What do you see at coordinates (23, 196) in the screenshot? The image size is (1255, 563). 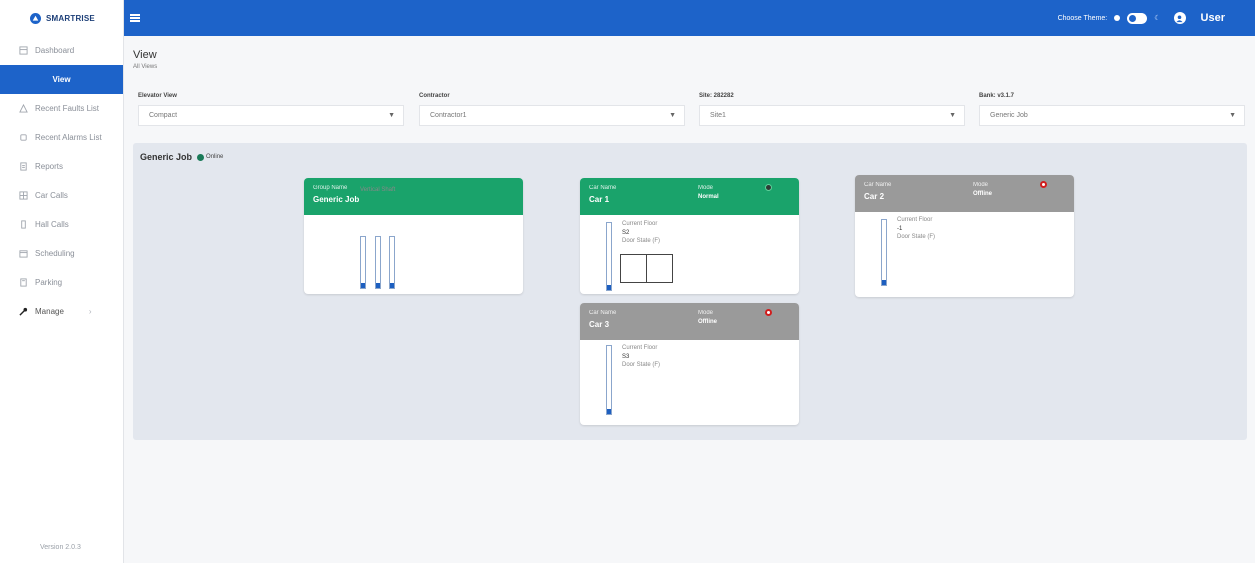 I see `car-calls-icon` at bounding box center [23, 196].